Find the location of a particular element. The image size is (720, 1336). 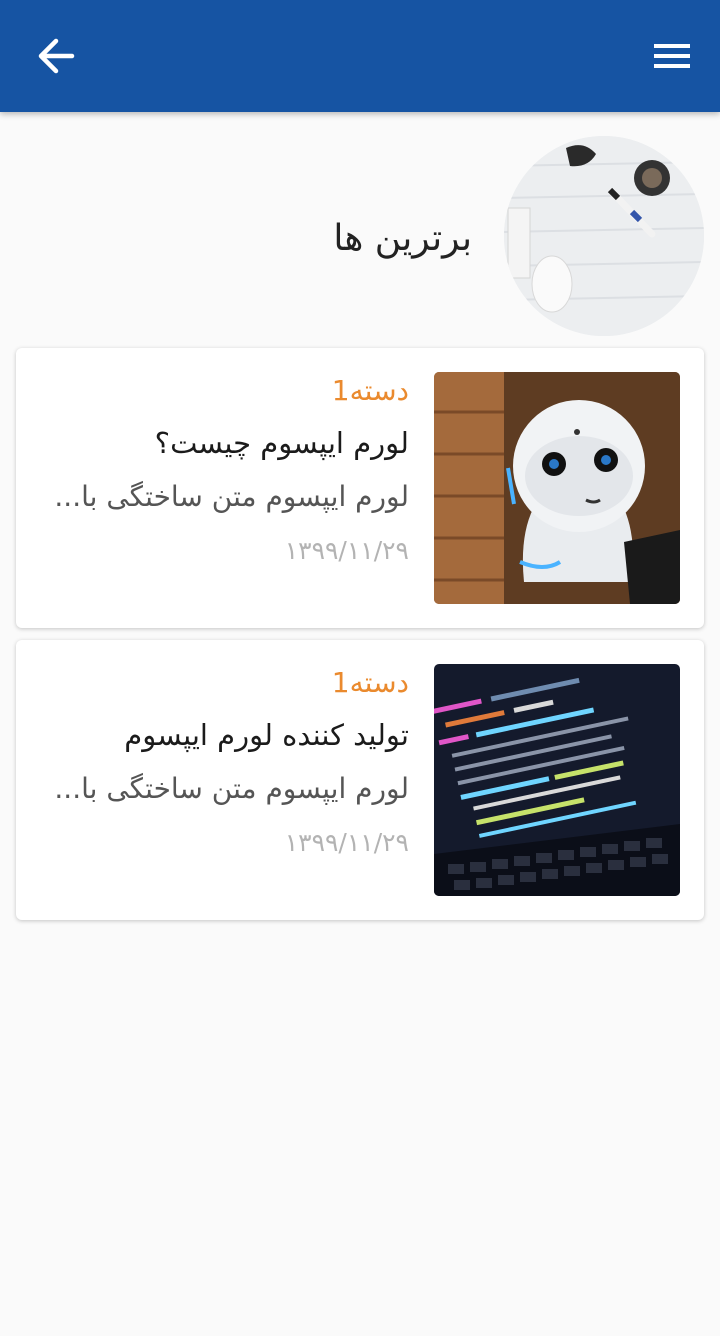

article-thumbnail-robot is located at coordinates (557, 488).